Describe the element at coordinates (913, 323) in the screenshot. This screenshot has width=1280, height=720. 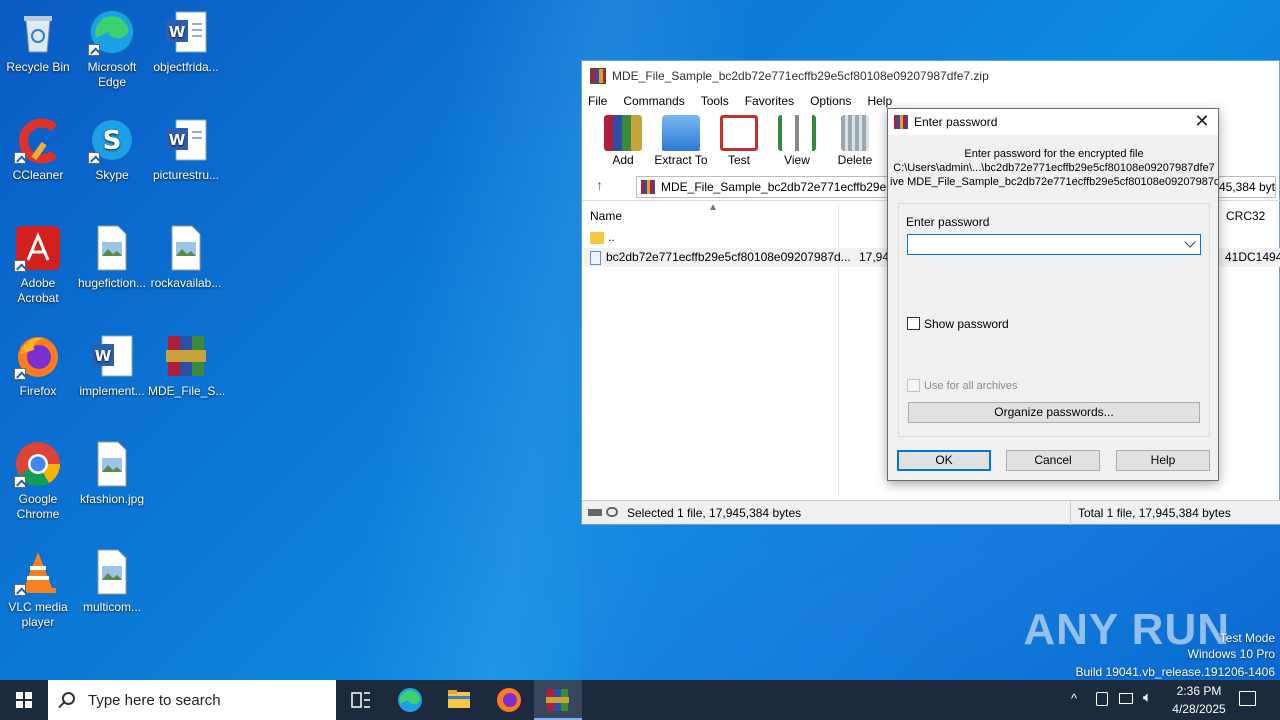
I see `show-password-checkbox` at that location.